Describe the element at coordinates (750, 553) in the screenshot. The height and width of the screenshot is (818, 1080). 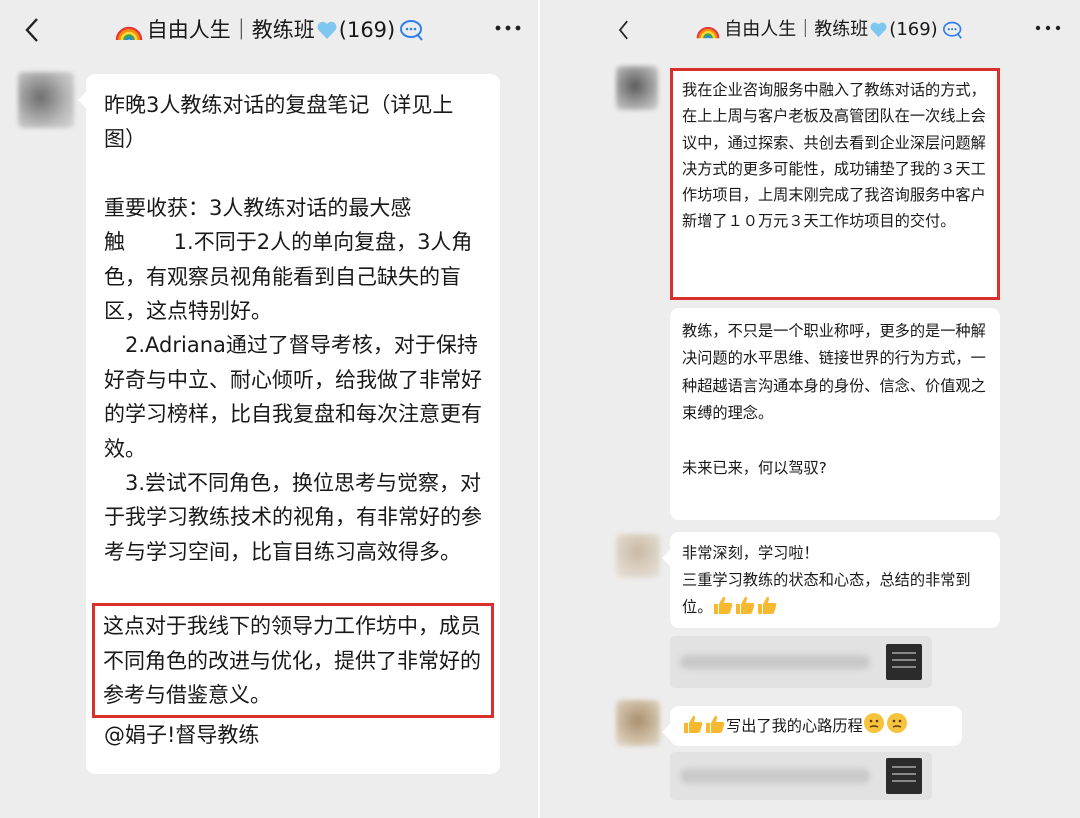
I see `message-text: 非常深刻，学习啦！` at that location.